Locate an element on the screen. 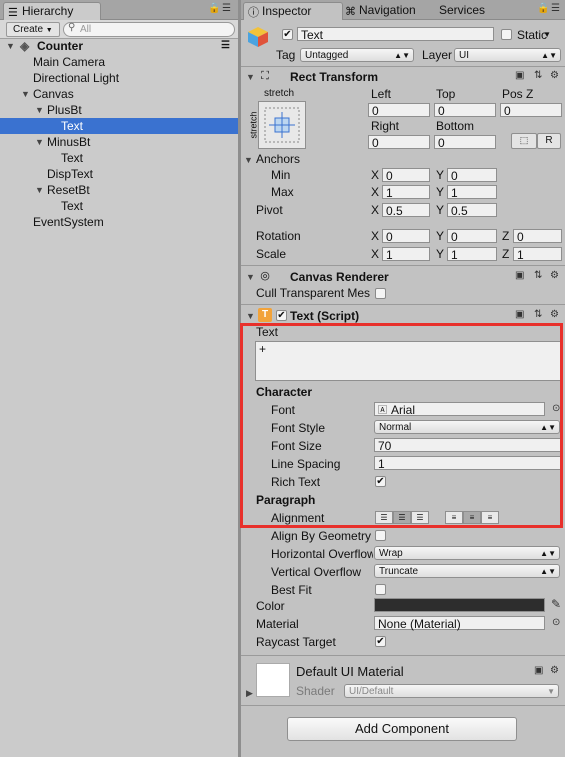 This screenshot has width=565, height=757. list-item: DispText is located at coordinates (119, 174).